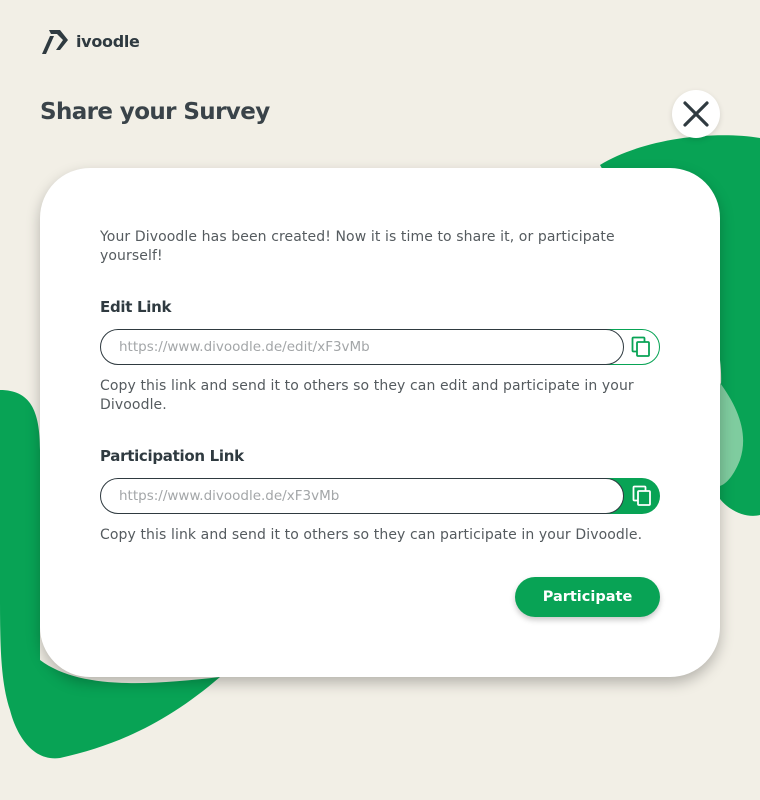 The height and width of the screenshot is (800, 760). I want to click on page-title: Share your Survey, so click(155, 112).